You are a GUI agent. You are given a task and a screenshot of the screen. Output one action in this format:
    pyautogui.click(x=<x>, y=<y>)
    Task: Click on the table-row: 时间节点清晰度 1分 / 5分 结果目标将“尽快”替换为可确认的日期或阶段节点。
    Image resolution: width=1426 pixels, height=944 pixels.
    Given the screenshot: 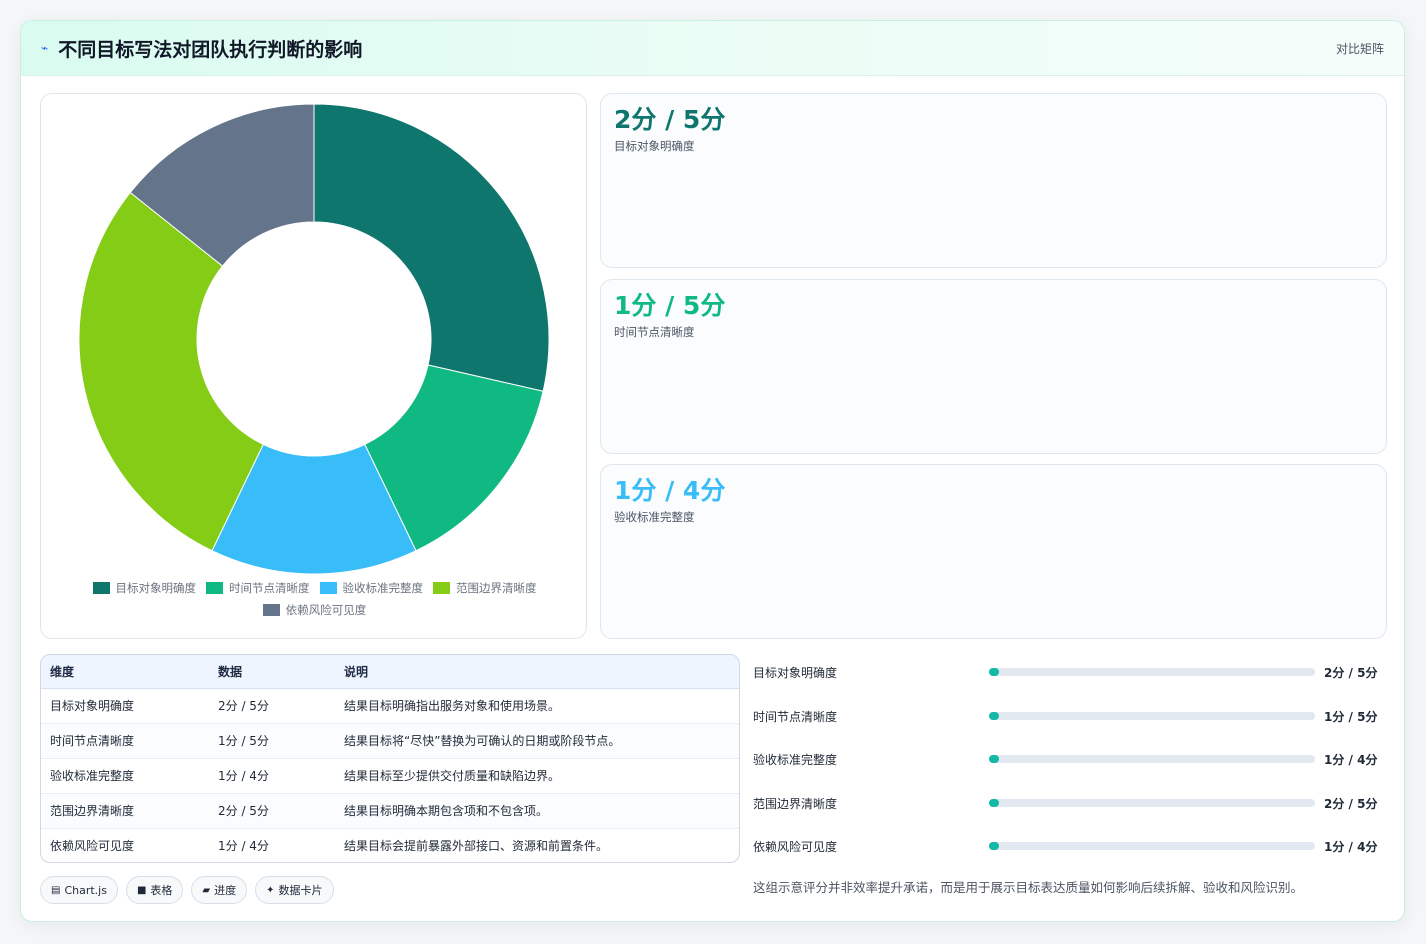 What is the action you would take?
    pyautogui.click(x=390, y=741)
    